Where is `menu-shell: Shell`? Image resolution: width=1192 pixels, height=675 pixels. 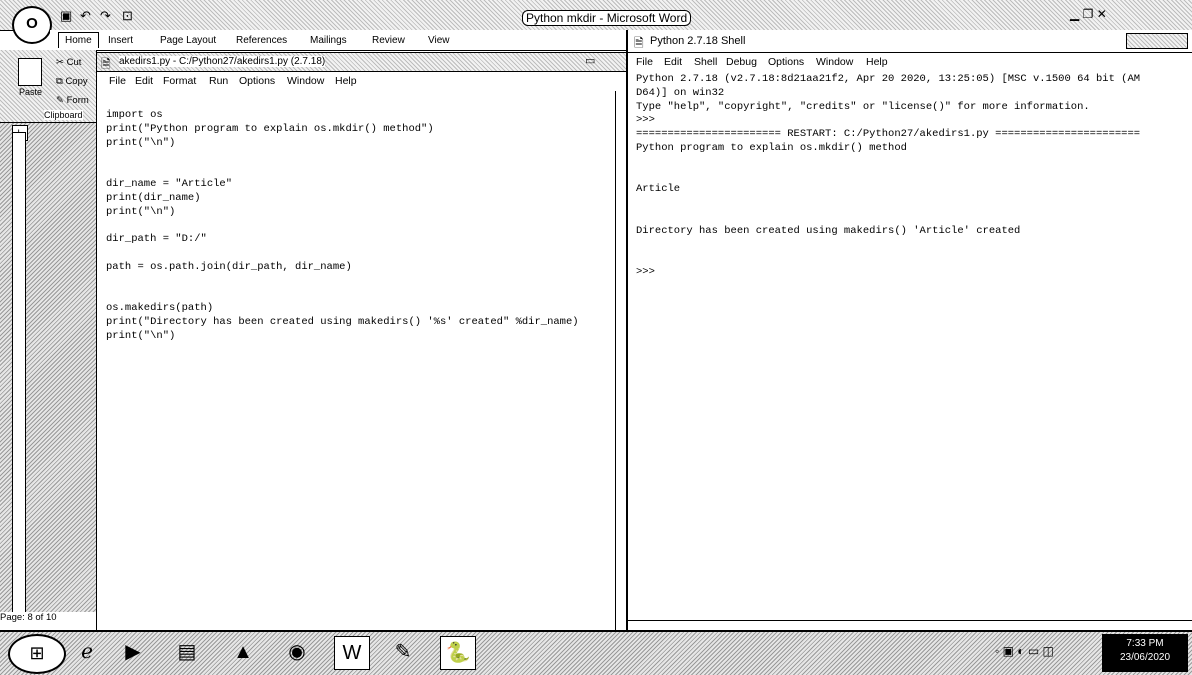
menu-shell: Shell is located at coordinates (705, 62).